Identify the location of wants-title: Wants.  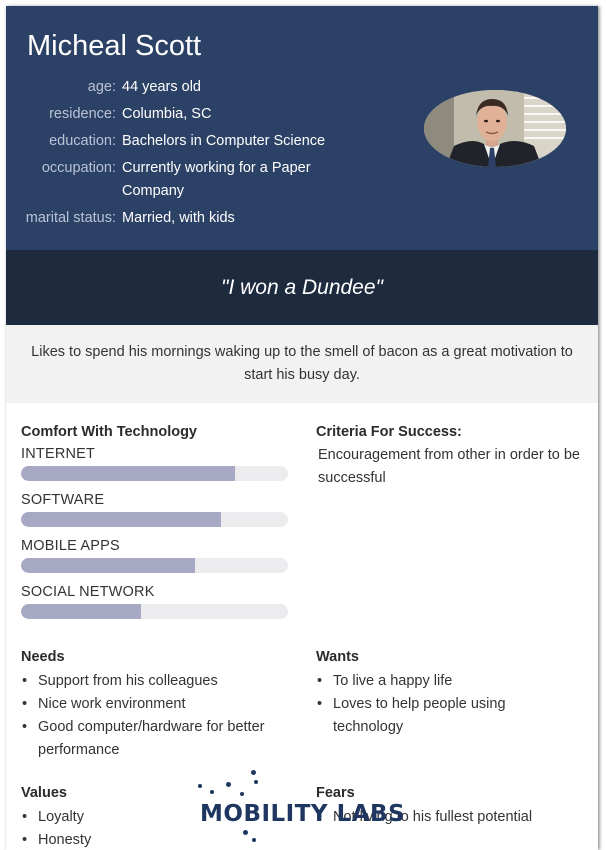
(337, 657).